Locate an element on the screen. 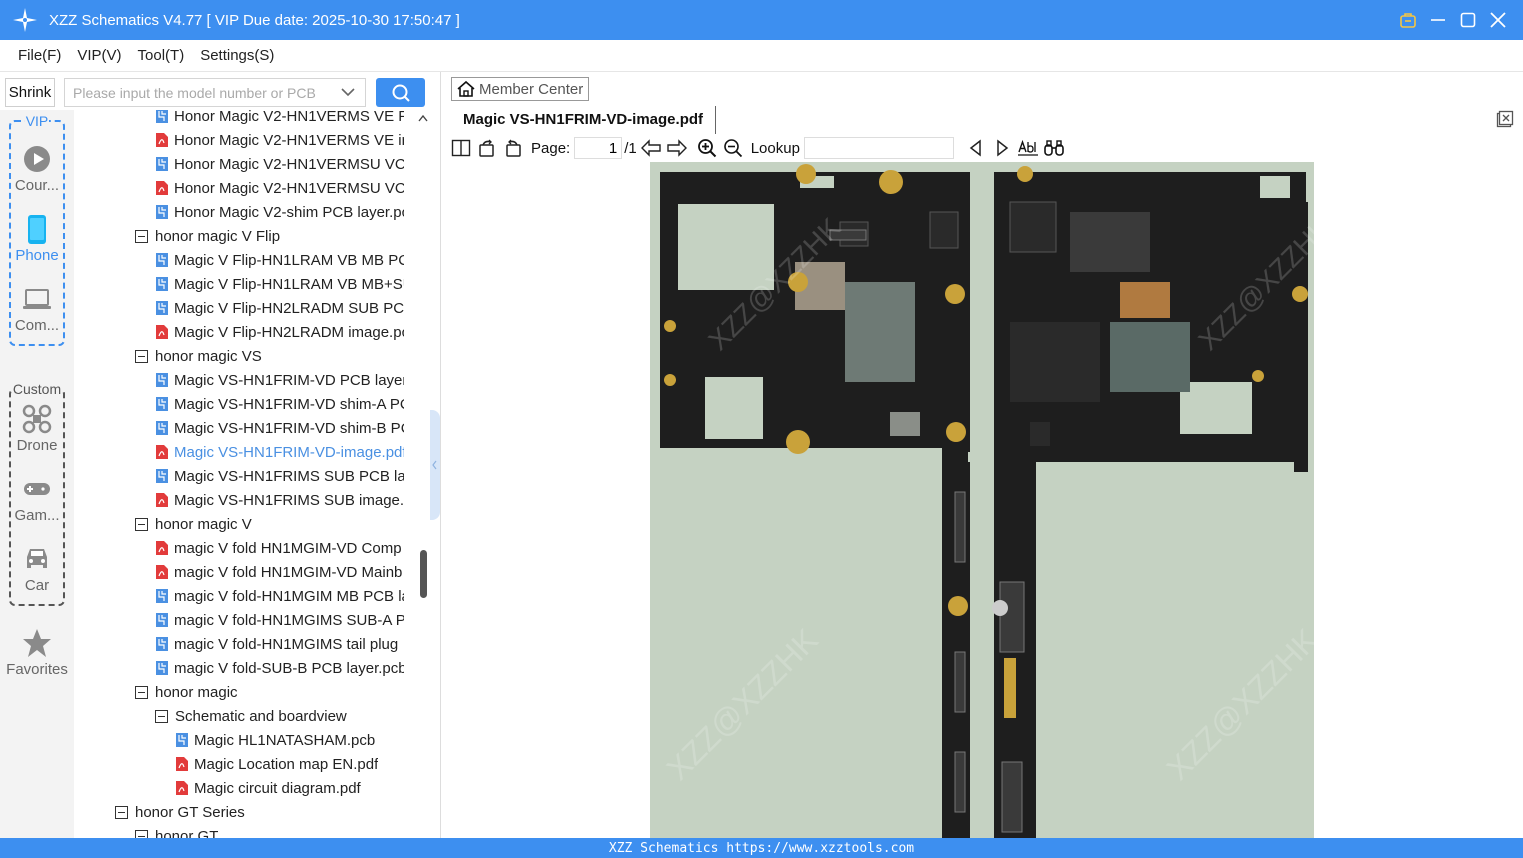  tree-file: Magic HL1NATASHAM.pcb is located at coordinates (245, 740).